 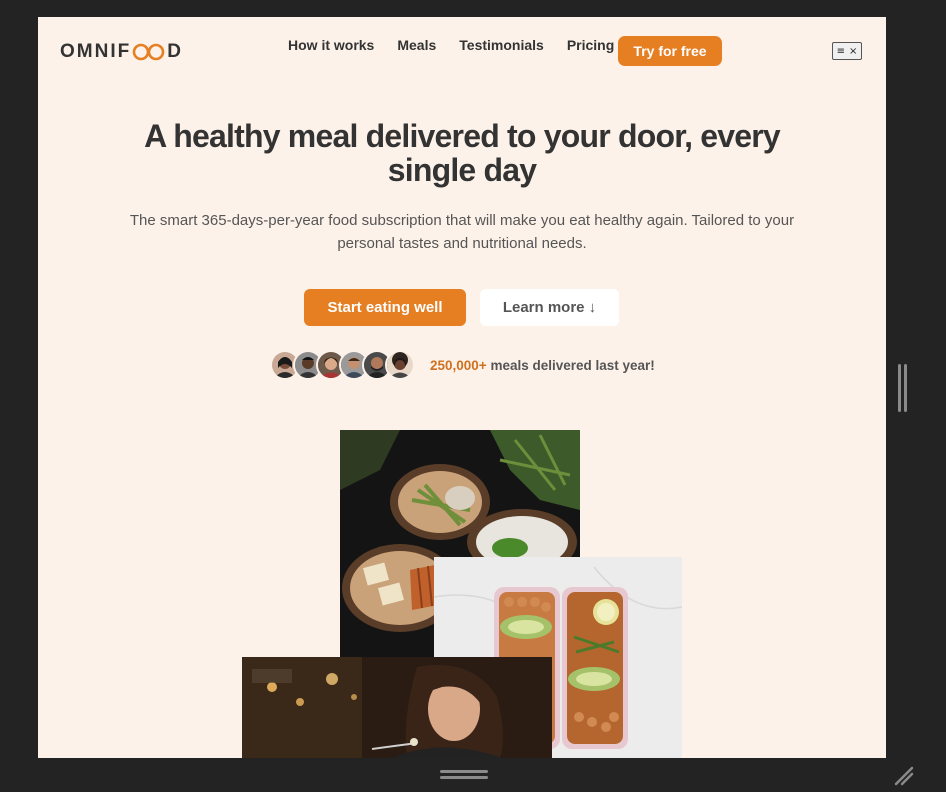 I want to click on try-for-free-button: Try for free, so click(x=670, y=51).